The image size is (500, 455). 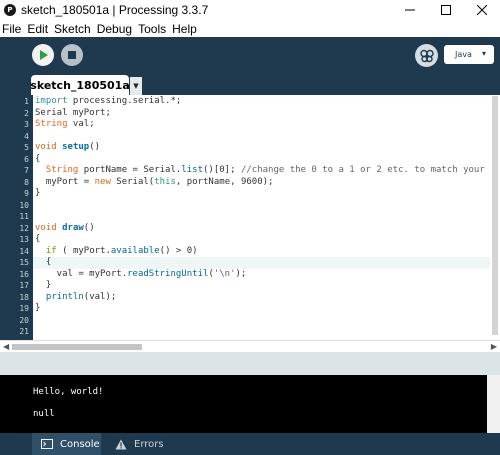 What do you see at coordinates (261, 263) in the screenshot?
I see `code-line-current: {` at bounding box center [261, 263].